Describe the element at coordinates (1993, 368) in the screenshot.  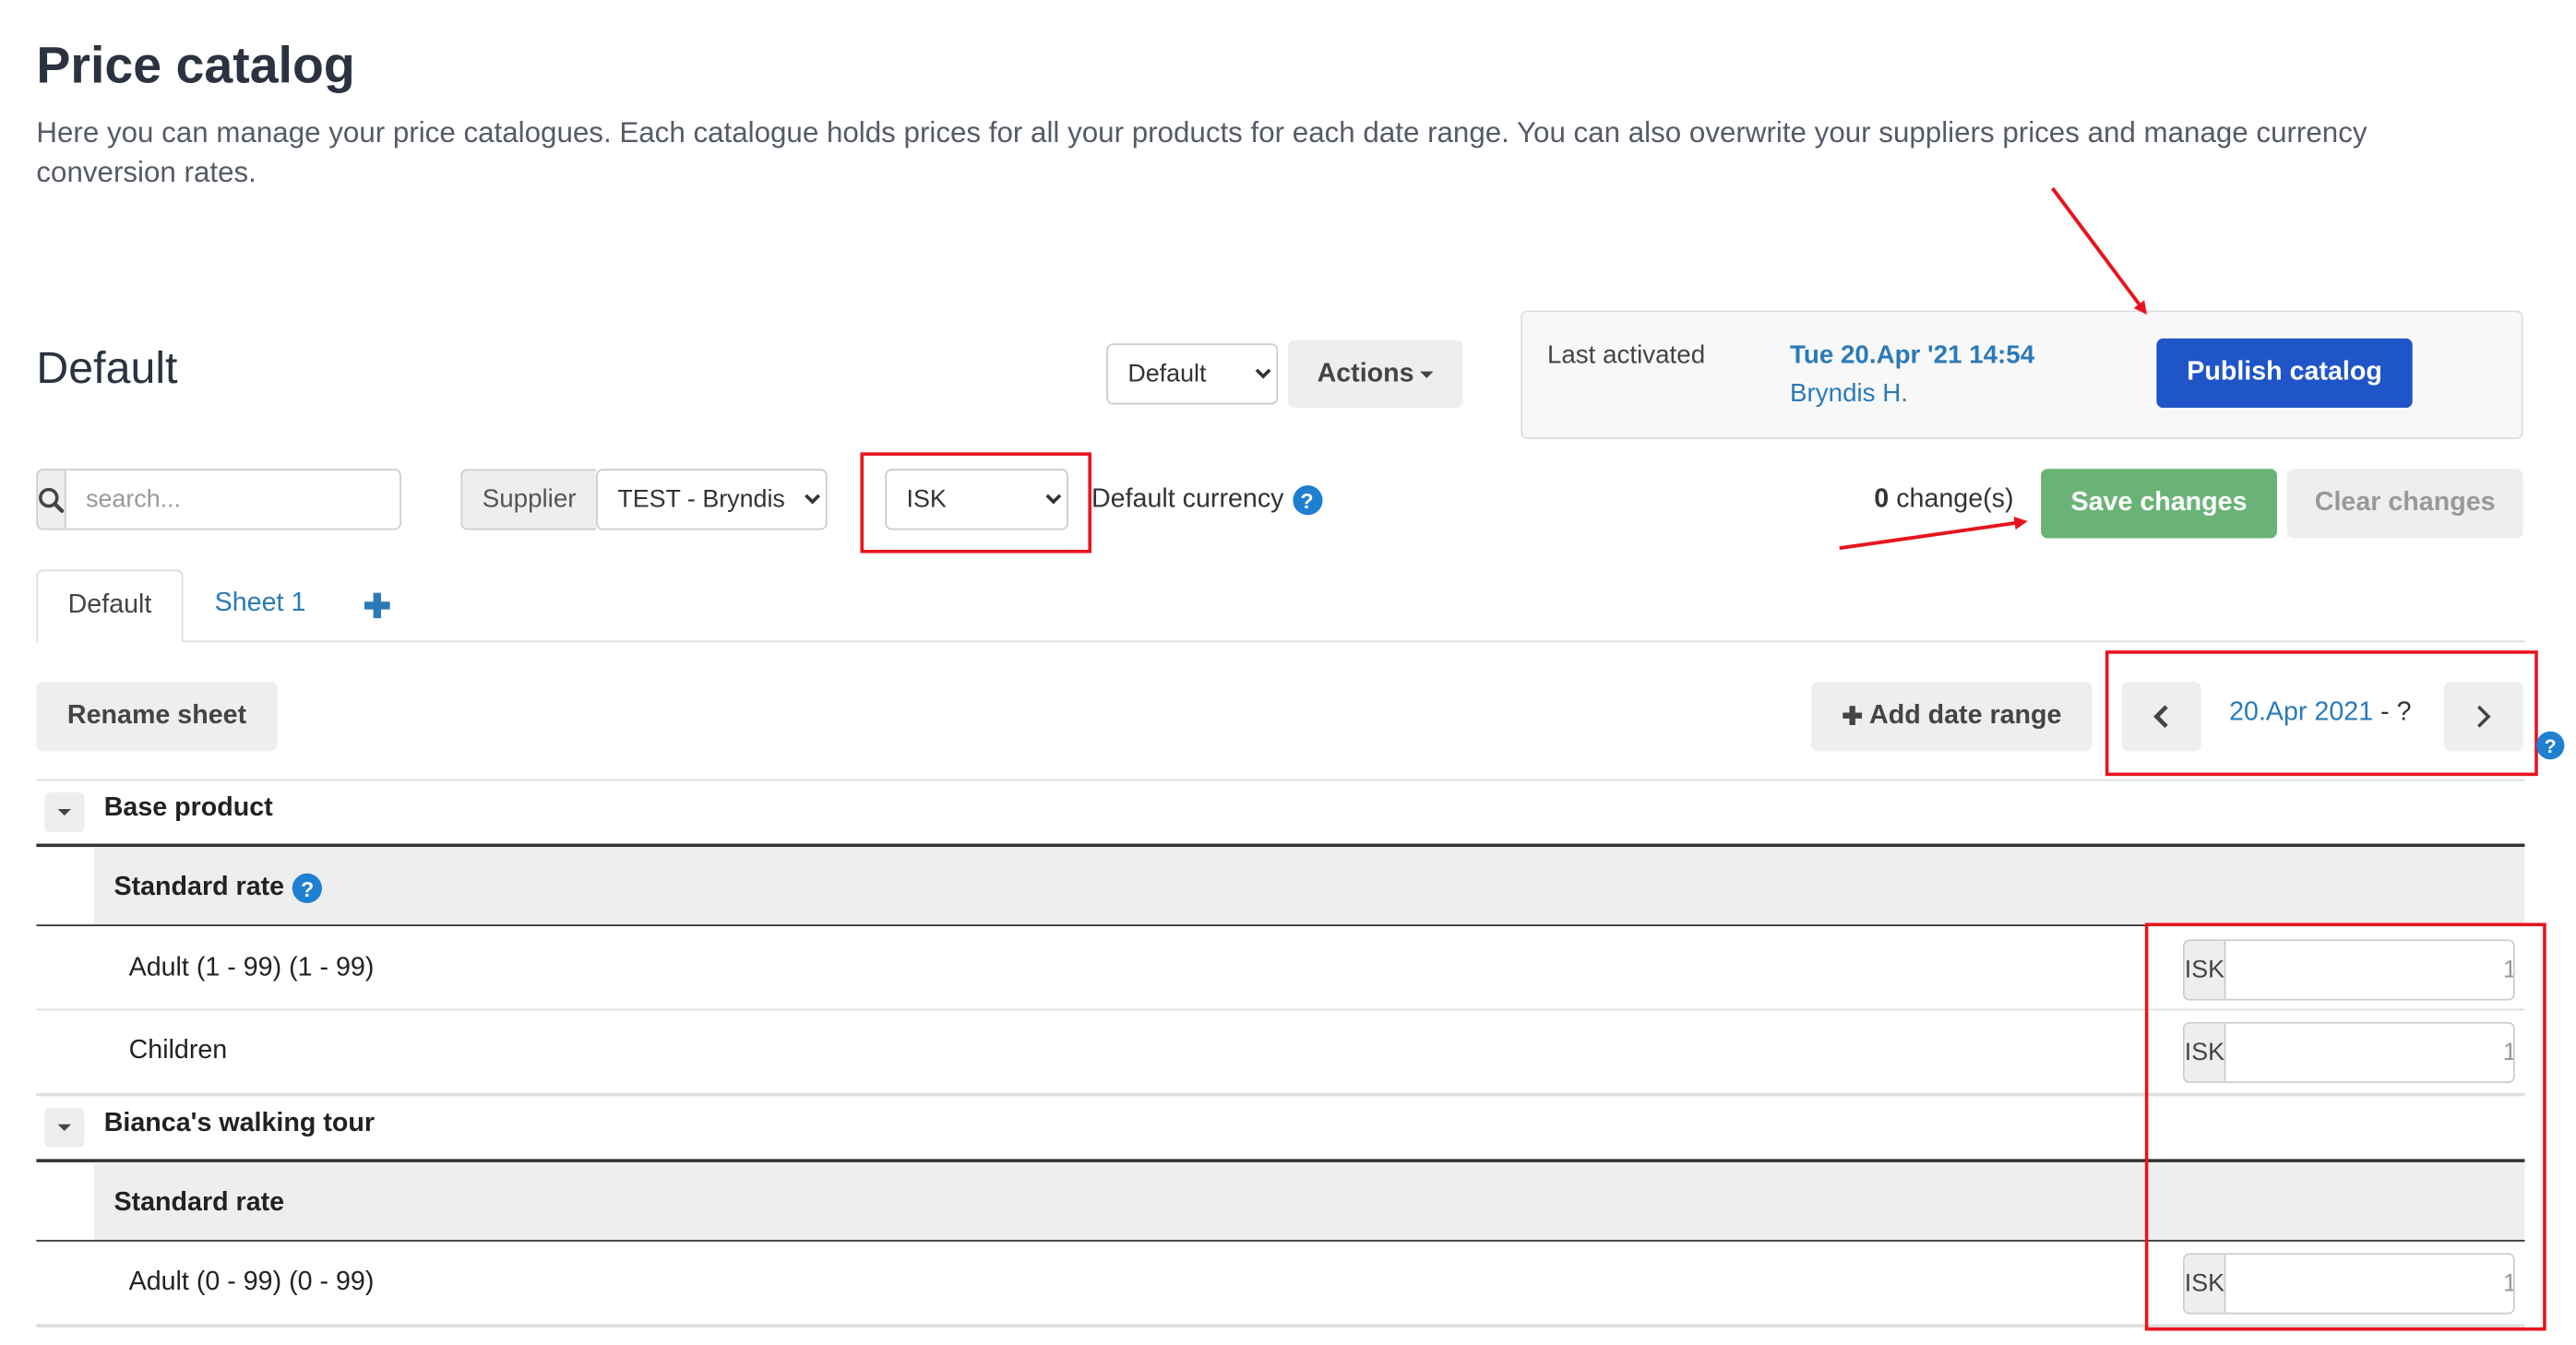
I see `annotation-arrows` at that location.